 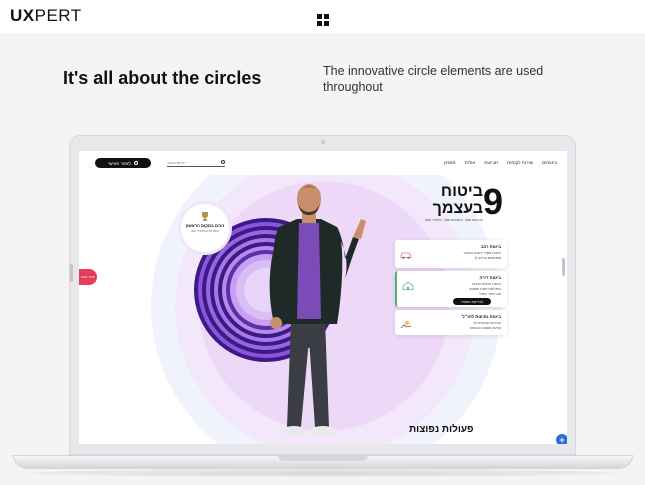 I want to click on card-title: ביטוח נסיעות לחו״ל, so click(x=481, y=316).